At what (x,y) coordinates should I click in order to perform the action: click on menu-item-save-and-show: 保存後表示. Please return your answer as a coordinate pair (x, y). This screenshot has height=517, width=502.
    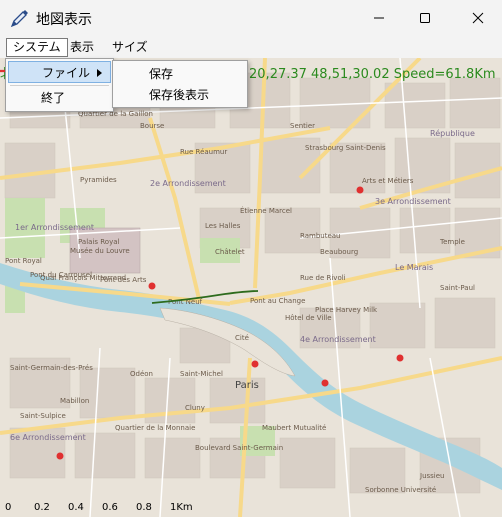
    Looking at the image, I should click on (179, 95).